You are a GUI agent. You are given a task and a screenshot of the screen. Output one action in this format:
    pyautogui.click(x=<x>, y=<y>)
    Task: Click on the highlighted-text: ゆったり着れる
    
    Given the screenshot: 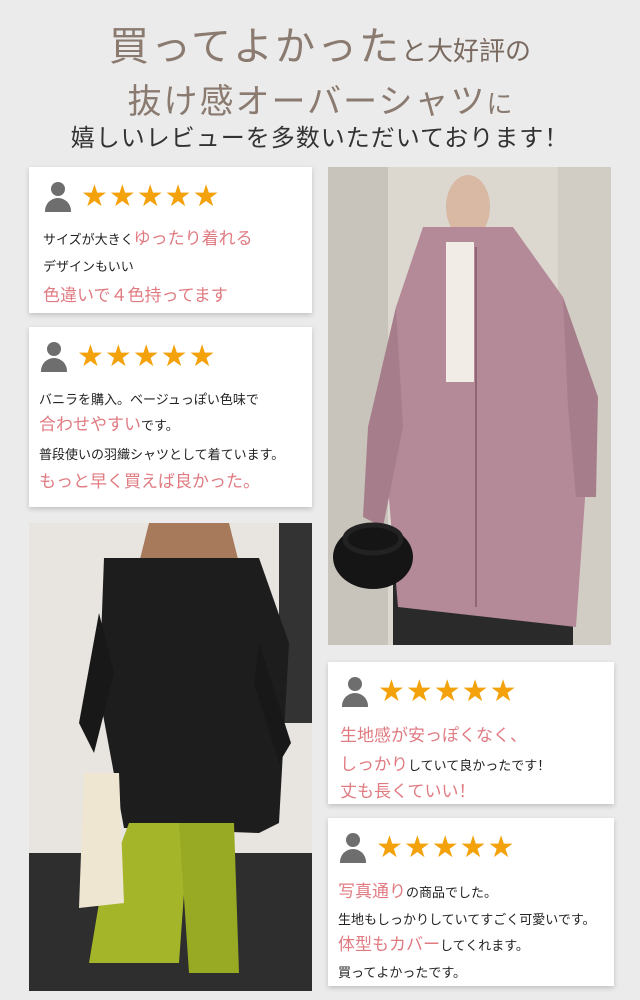 What is the action you would take?
    pyautogui.click(x=193, y=239)
    